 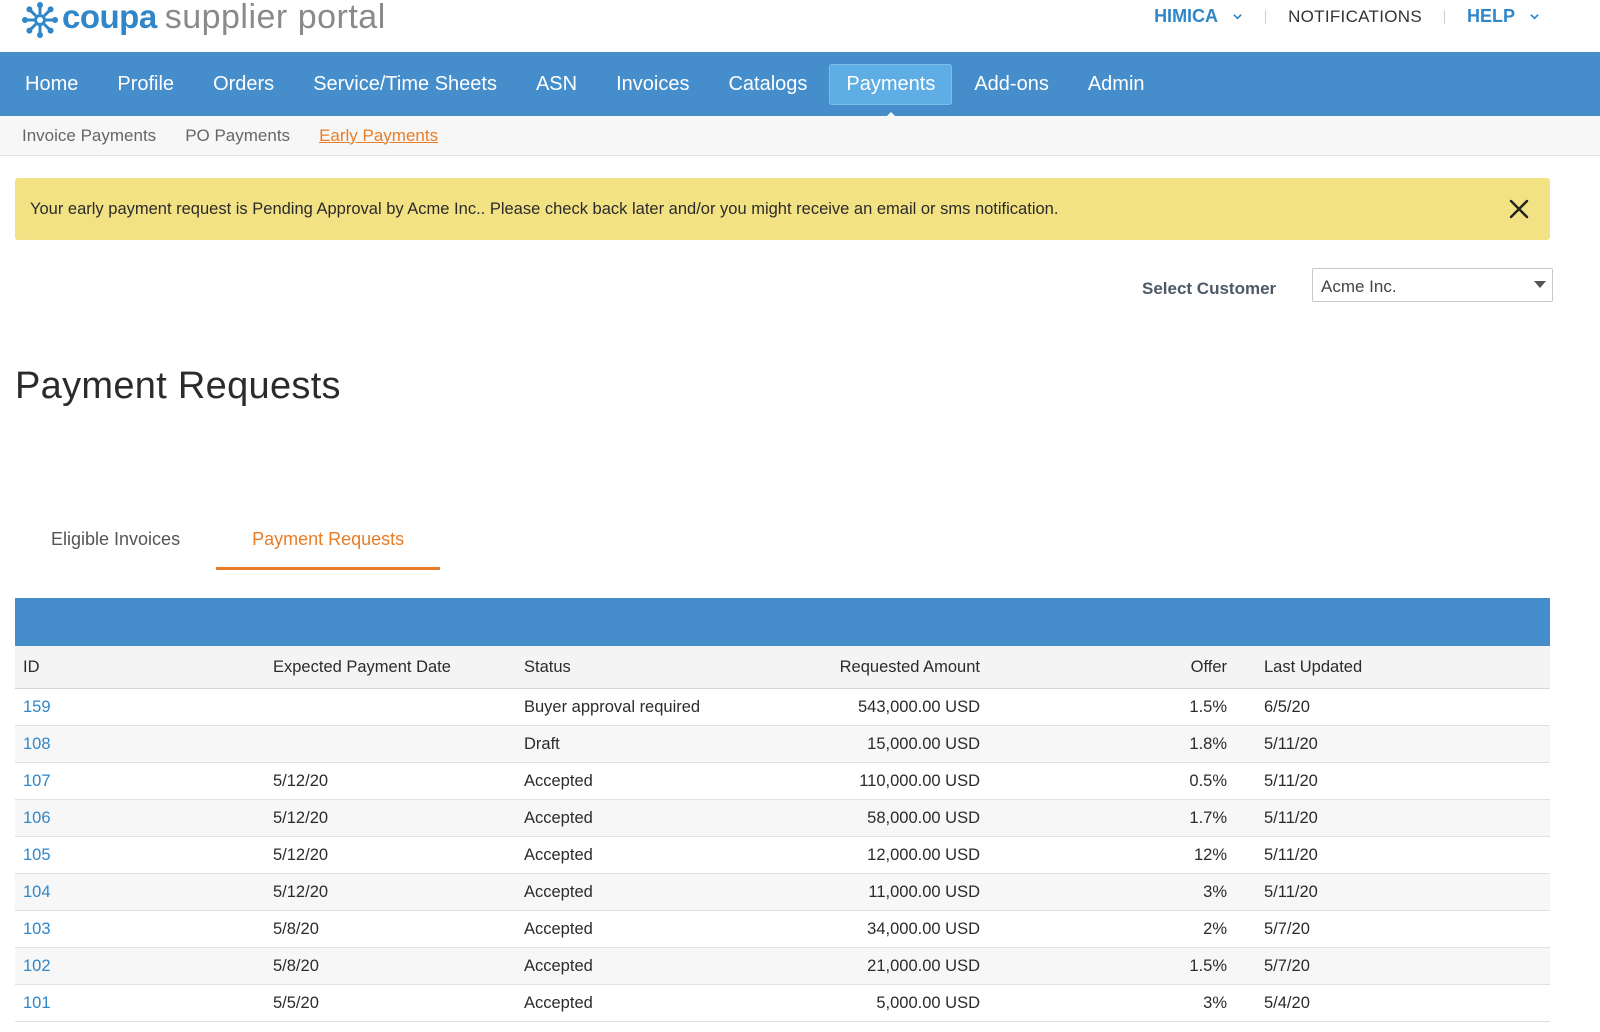 What do you see at coordinates (51, 84) in the screenshot?
I see `nav-item-home: Home` at bounding box center [51, 84].